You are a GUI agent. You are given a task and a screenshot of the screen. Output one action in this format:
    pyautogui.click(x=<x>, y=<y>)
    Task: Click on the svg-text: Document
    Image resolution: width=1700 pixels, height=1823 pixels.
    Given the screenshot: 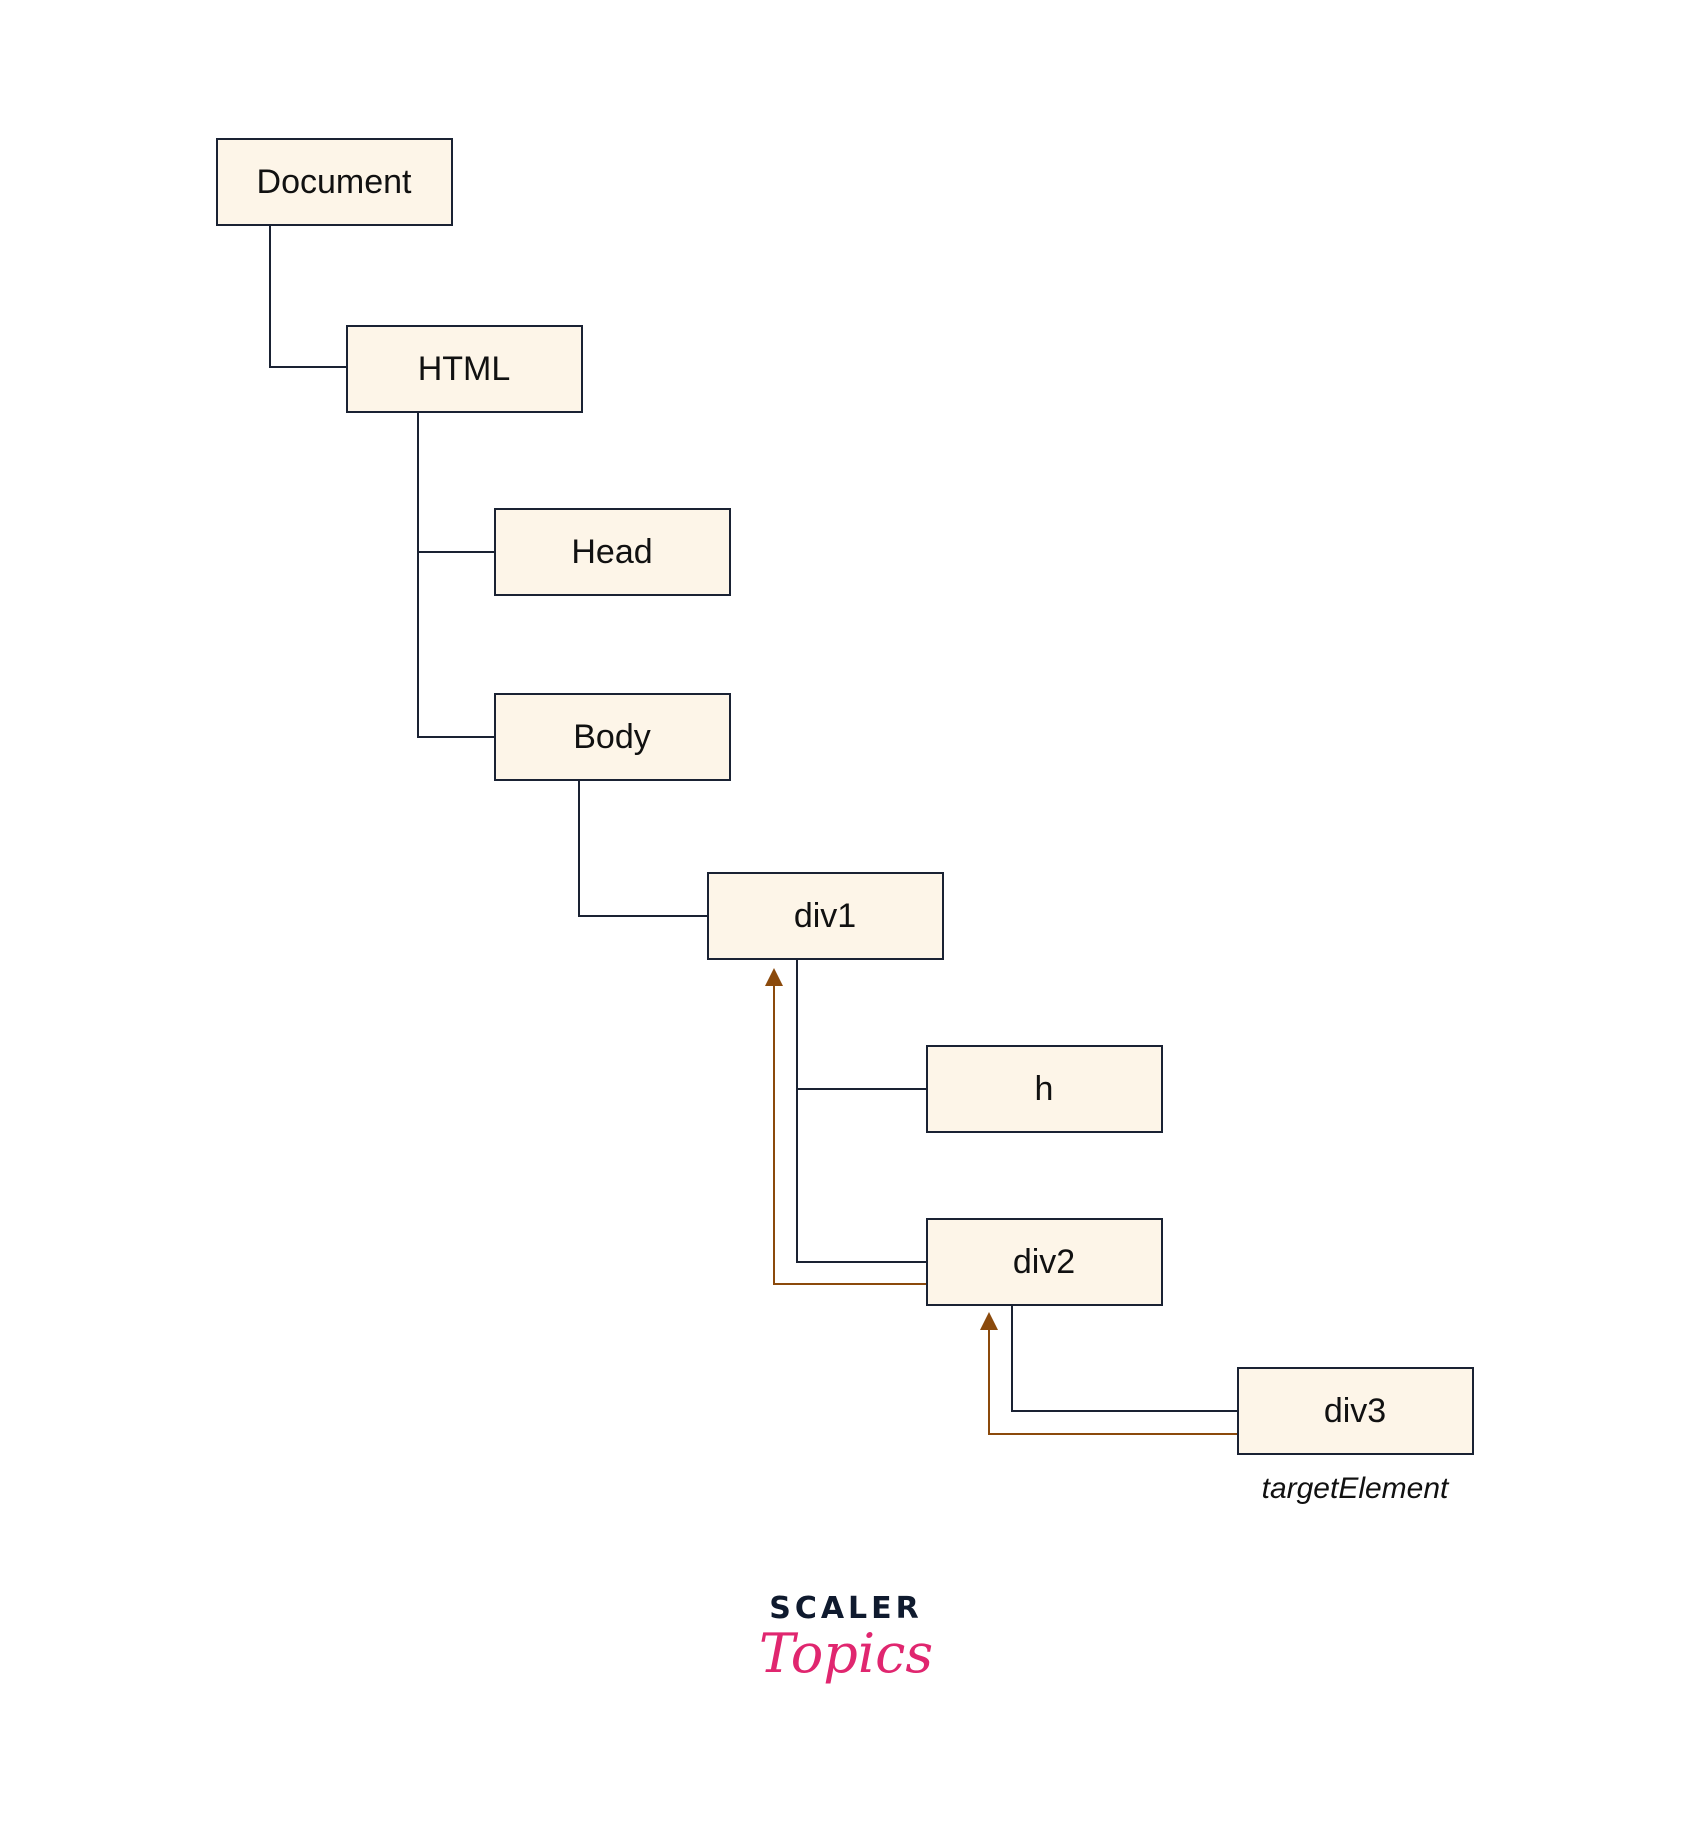 What is the action you would take?
    pyautogui.click(x=335, y=182)
    